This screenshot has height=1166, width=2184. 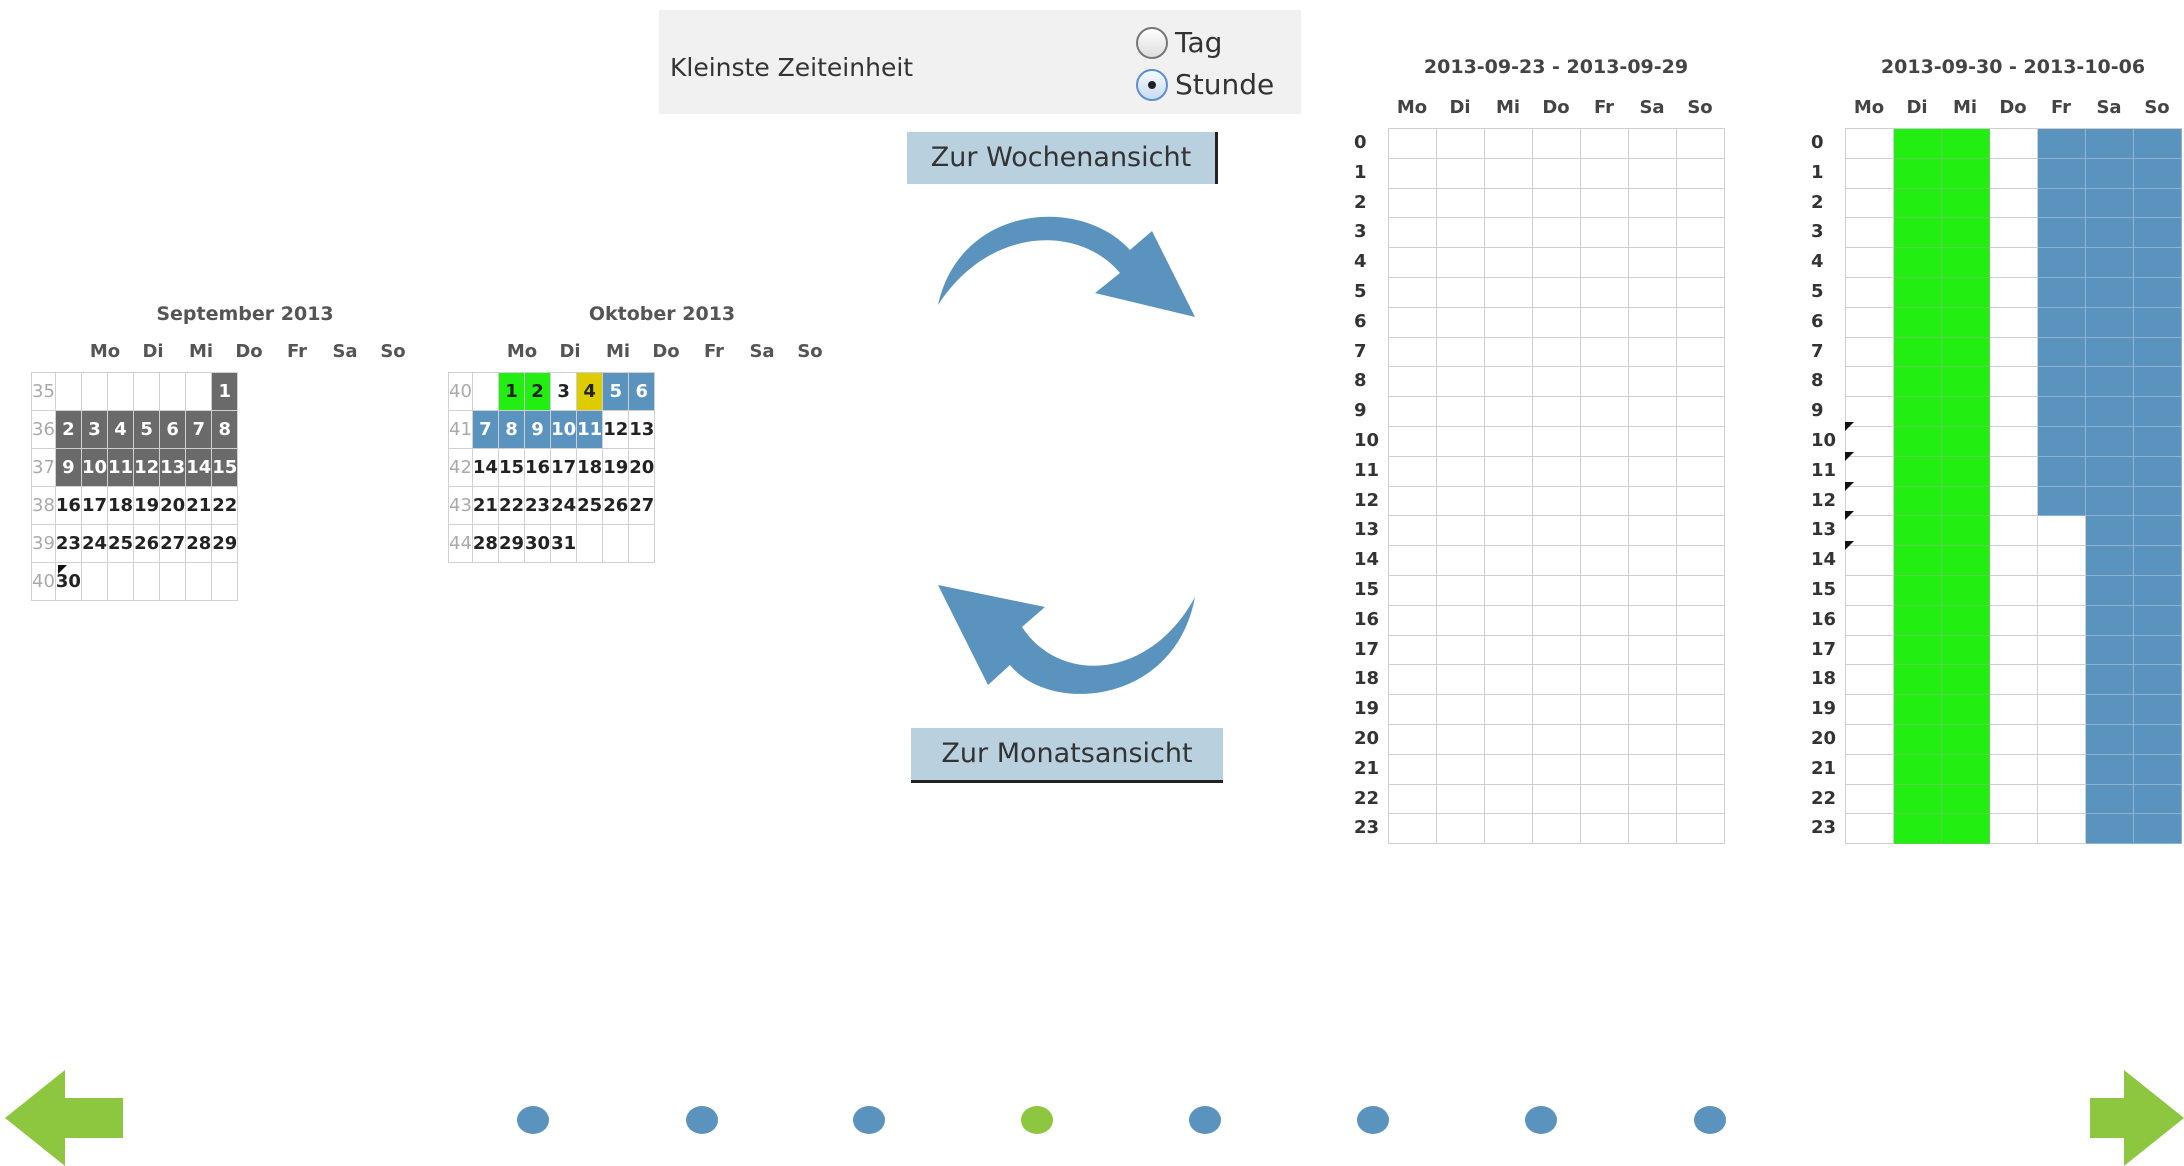 I want to click on radio-stunde: Stunde, so click(x=1205, y=84).